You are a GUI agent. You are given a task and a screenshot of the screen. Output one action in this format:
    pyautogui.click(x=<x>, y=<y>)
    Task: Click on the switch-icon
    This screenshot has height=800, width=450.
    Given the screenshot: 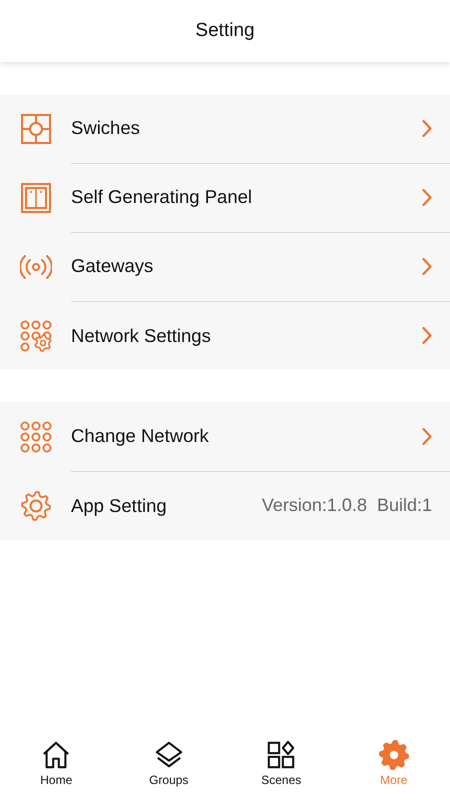 What is the action you would take?
    pyautogui.click(x=36, y=128)
    